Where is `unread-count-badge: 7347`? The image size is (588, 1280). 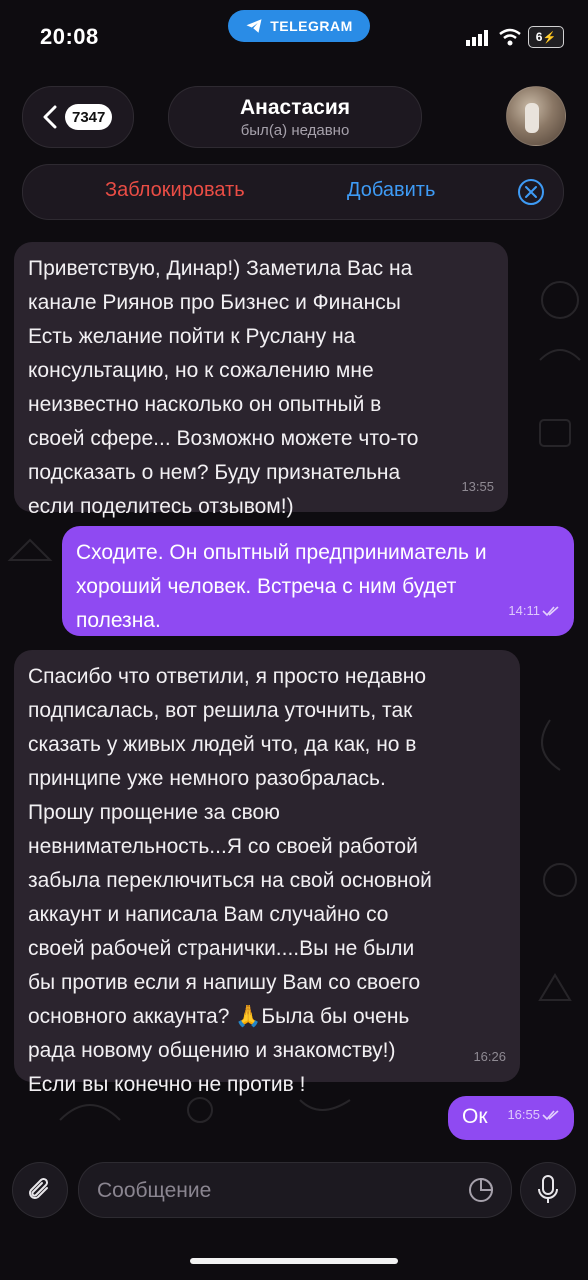 unread-count-badge: 7347 is located at coordinates (89, 117).